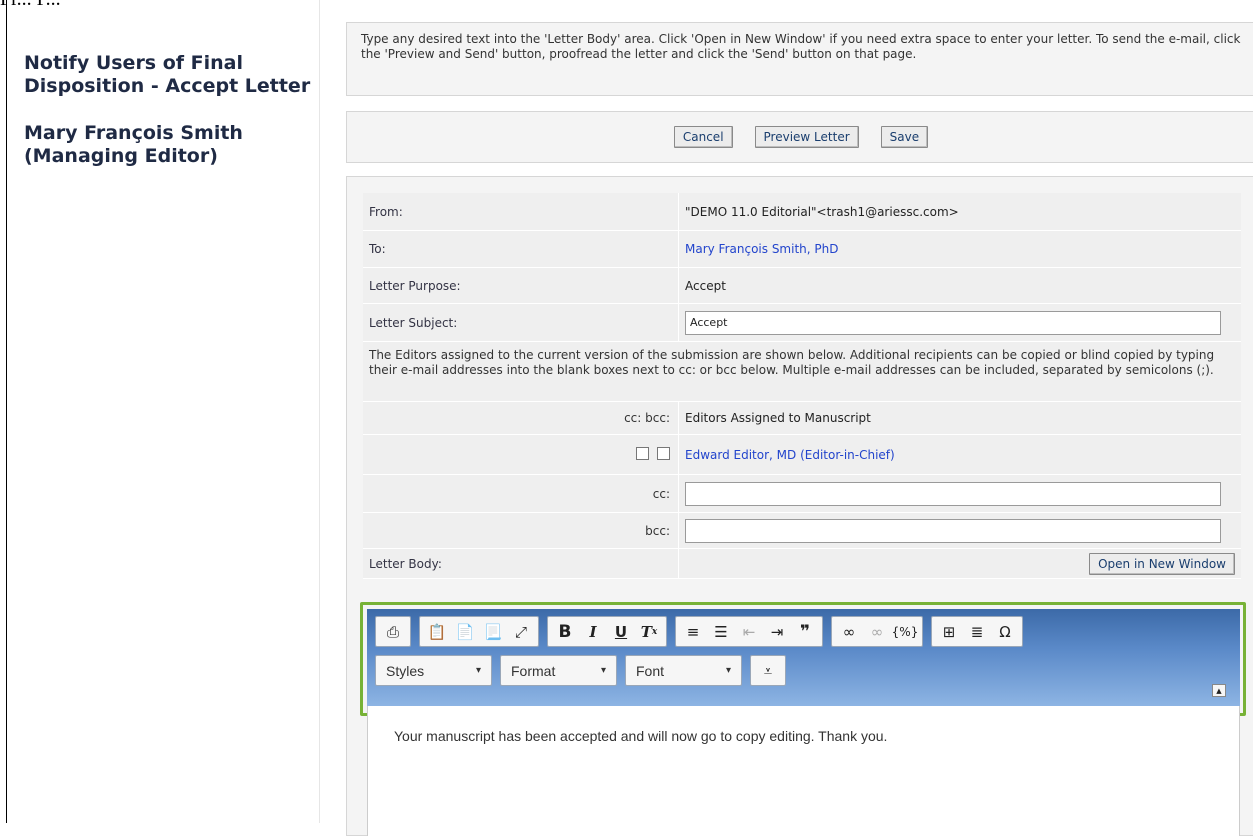 This screenshot has height=836, width=1253. Describe the element at coordinates (6, 411) in the screenshot. I see `left-border` at that location.